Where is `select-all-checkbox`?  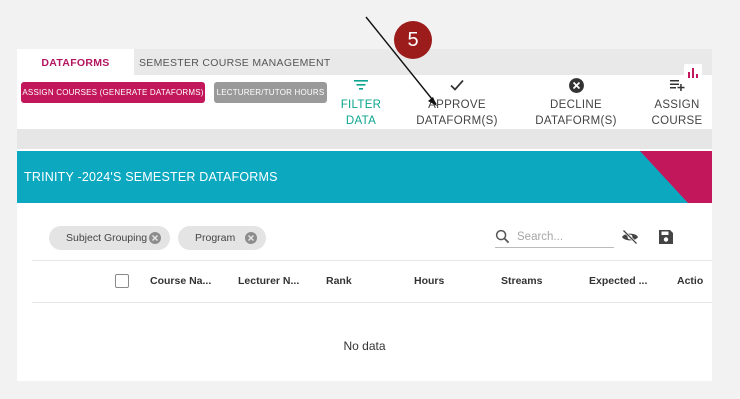
select-all-checkbox is located at coordinates (122, 281).